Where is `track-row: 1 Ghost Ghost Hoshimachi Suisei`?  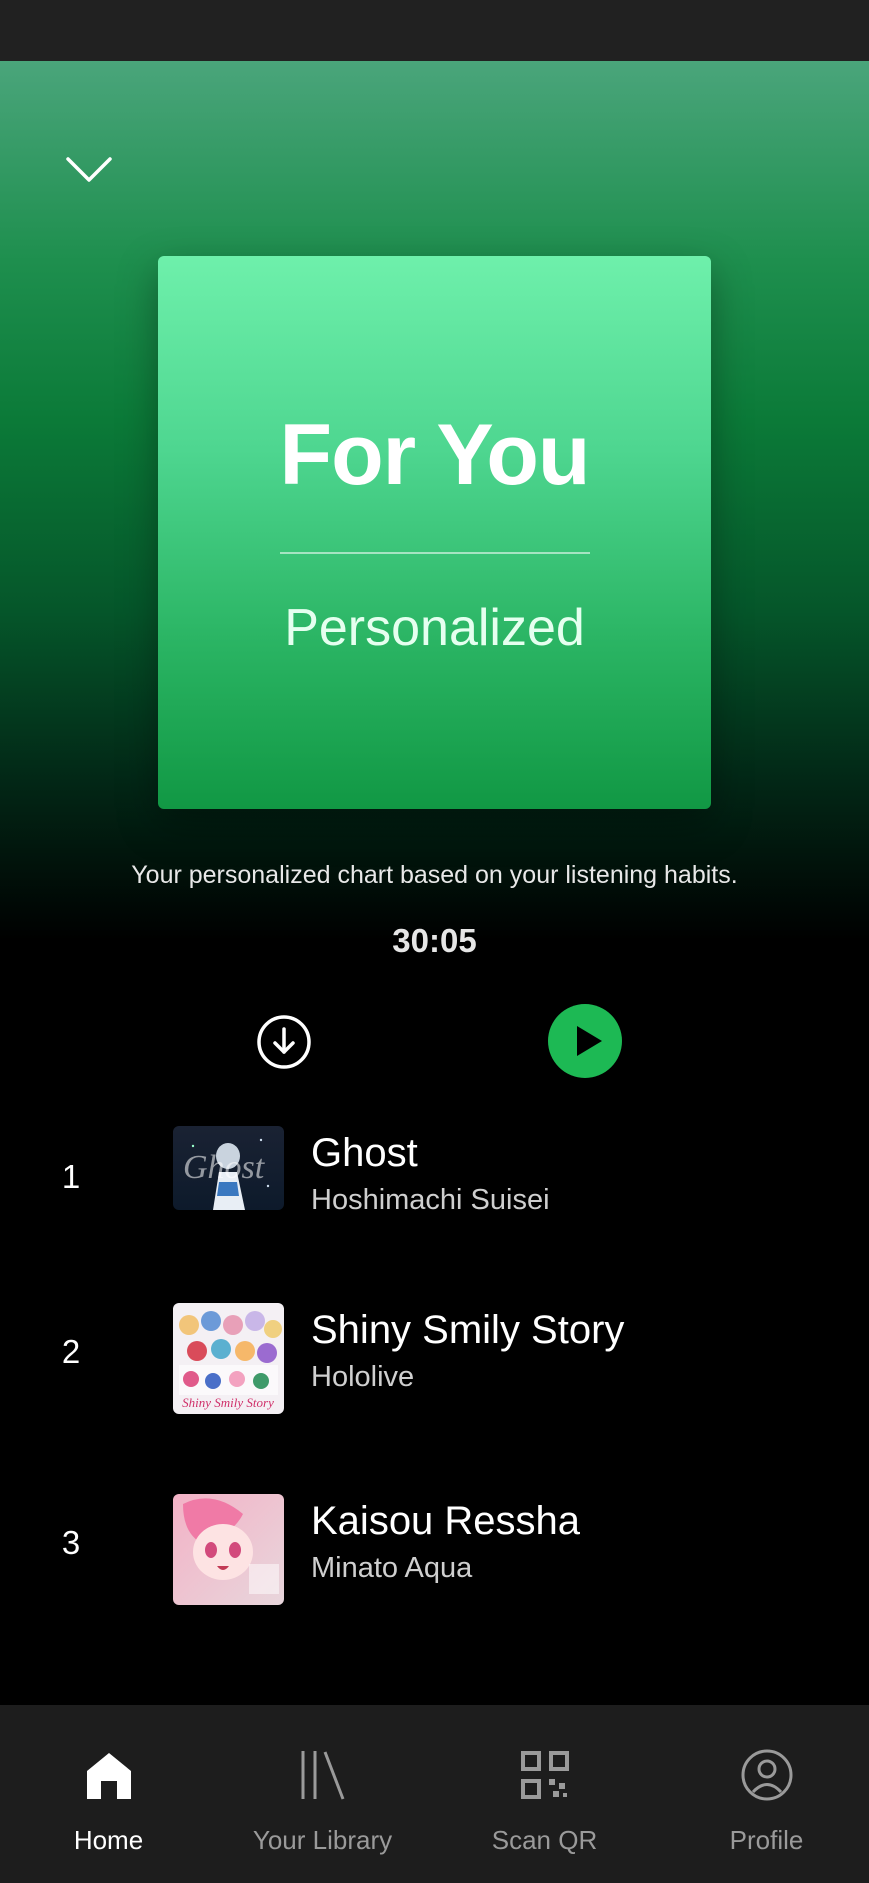
track-row: 1 Ghost Ghost Hoshimachi Suisei is located at coordinates (434, 1186).